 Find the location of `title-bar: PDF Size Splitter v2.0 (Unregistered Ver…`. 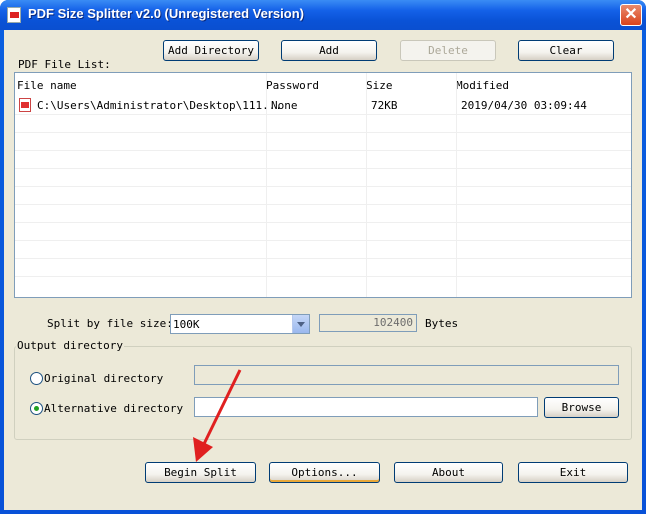

title-bar: PDF Size Splitter v2.0 (Unregistered Ver… is located at coordinates (323, 15).